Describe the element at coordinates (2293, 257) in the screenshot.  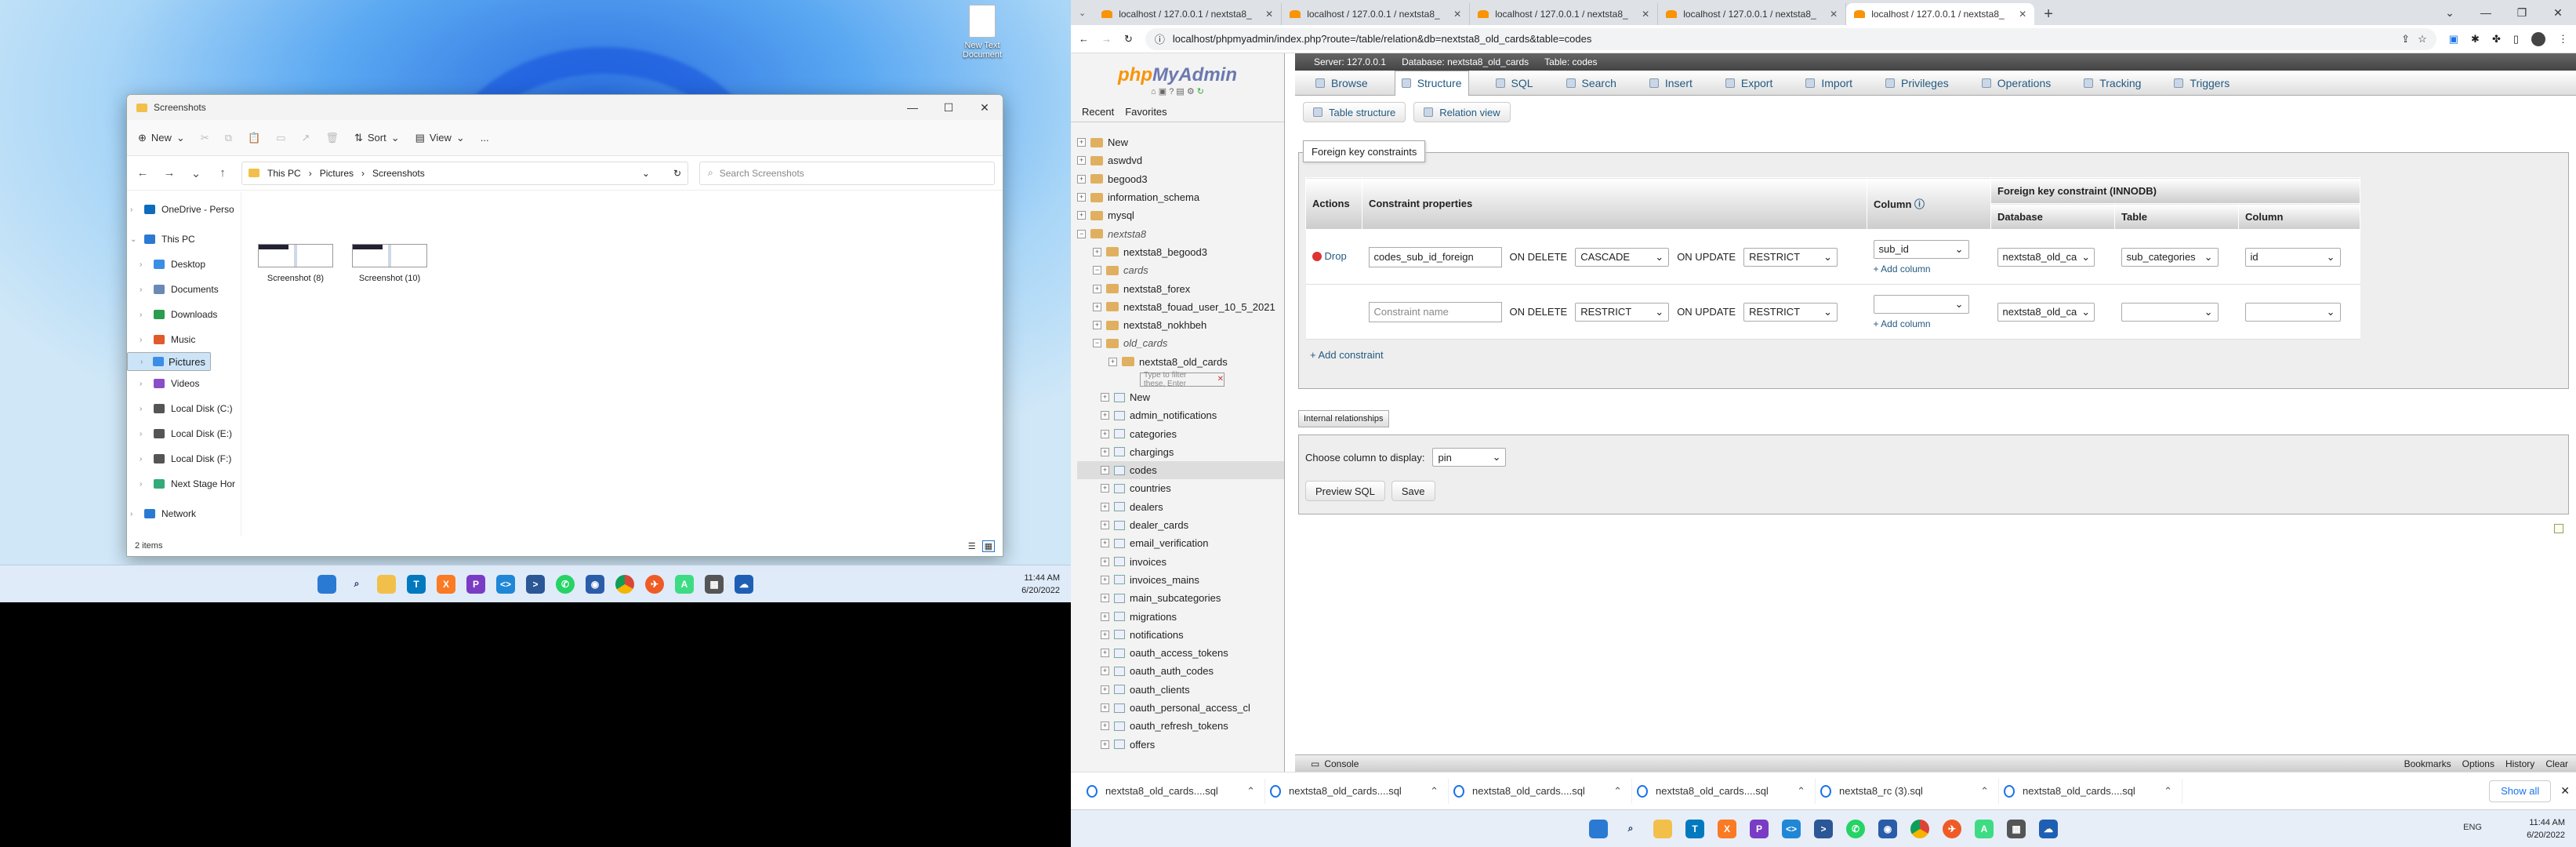
I see `ref-column-select: id ⌄` at that location.